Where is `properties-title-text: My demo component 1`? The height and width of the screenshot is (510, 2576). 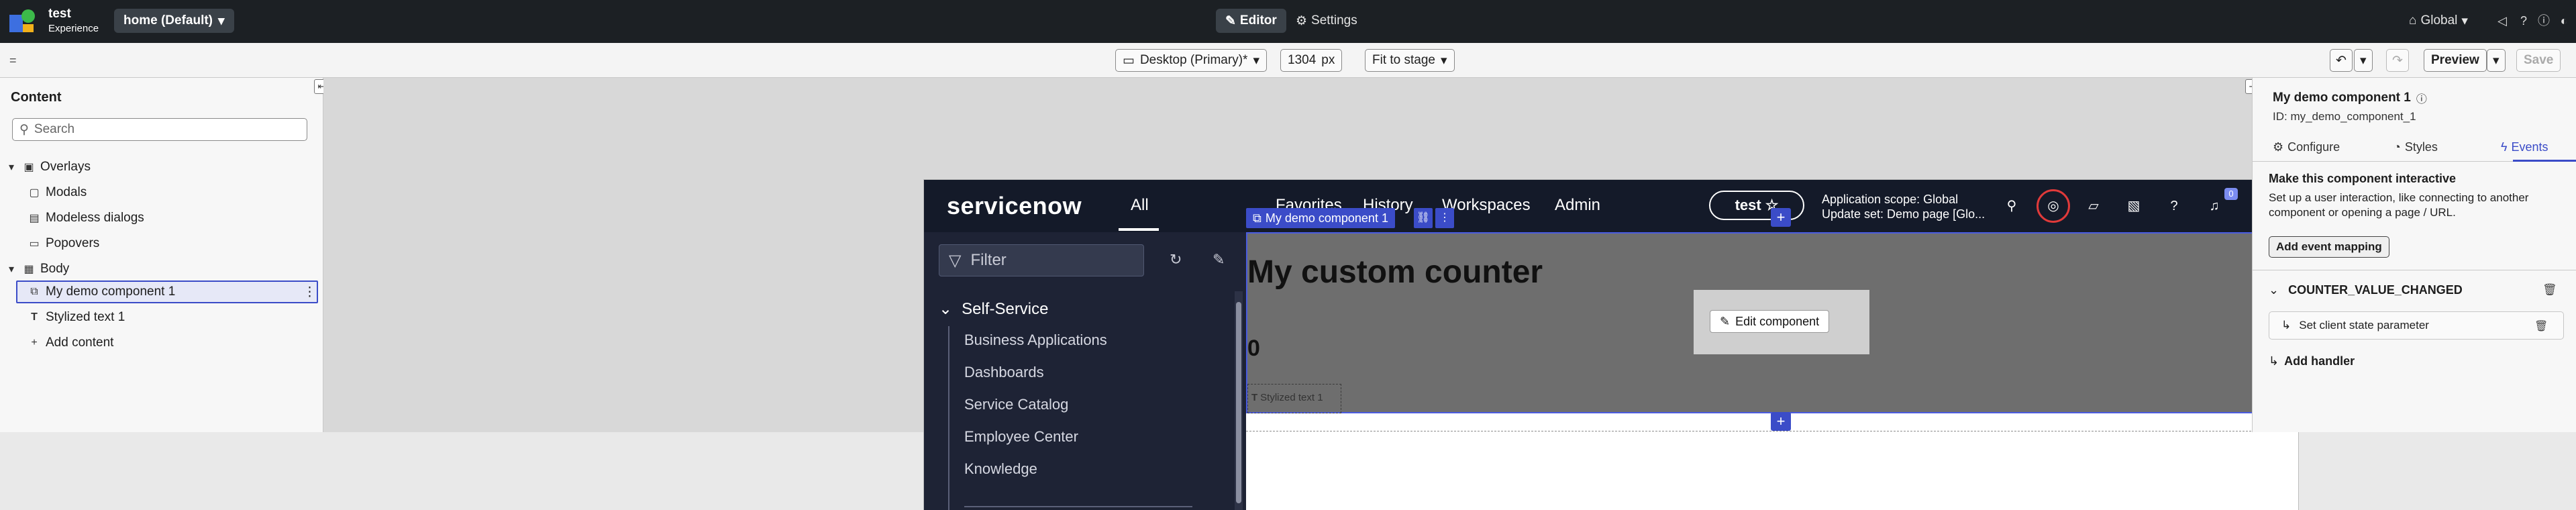
properties-title-text: My demo component 1 is located at coordinates (2342, 98).